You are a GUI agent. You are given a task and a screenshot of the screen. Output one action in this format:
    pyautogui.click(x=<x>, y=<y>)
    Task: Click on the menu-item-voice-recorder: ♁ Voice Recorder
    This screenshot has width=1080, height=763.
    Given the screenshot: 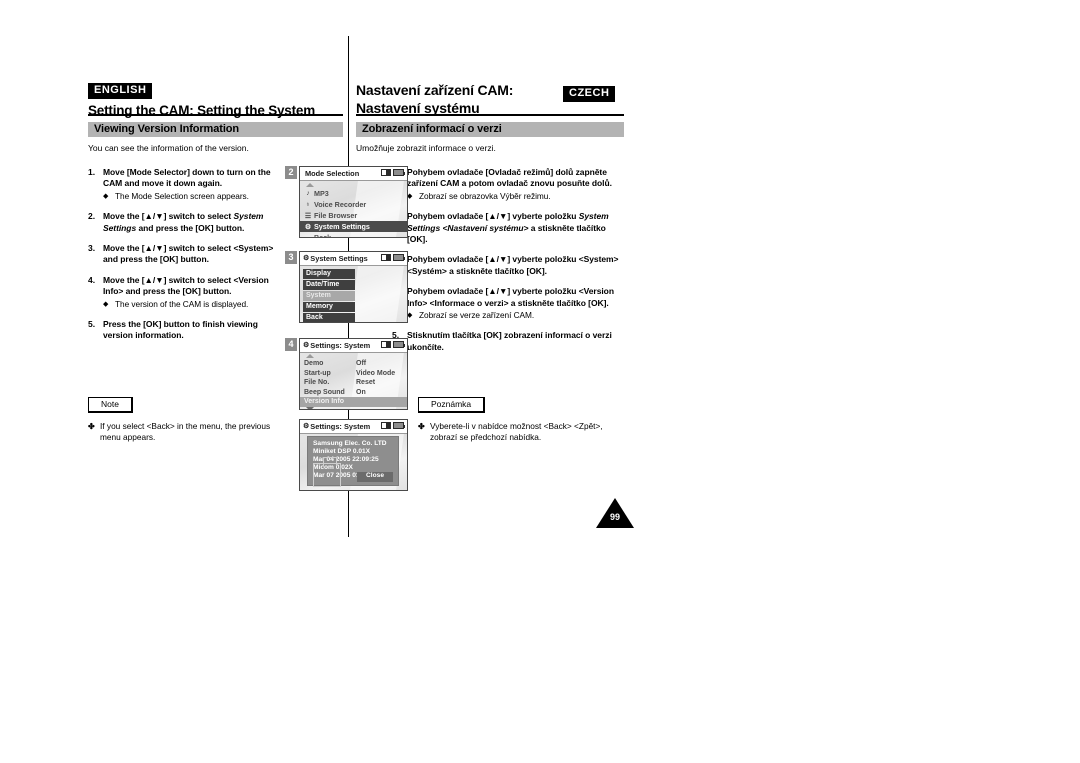 What is the action you would take?
    pyautogui.click(x=353, y=204)
    